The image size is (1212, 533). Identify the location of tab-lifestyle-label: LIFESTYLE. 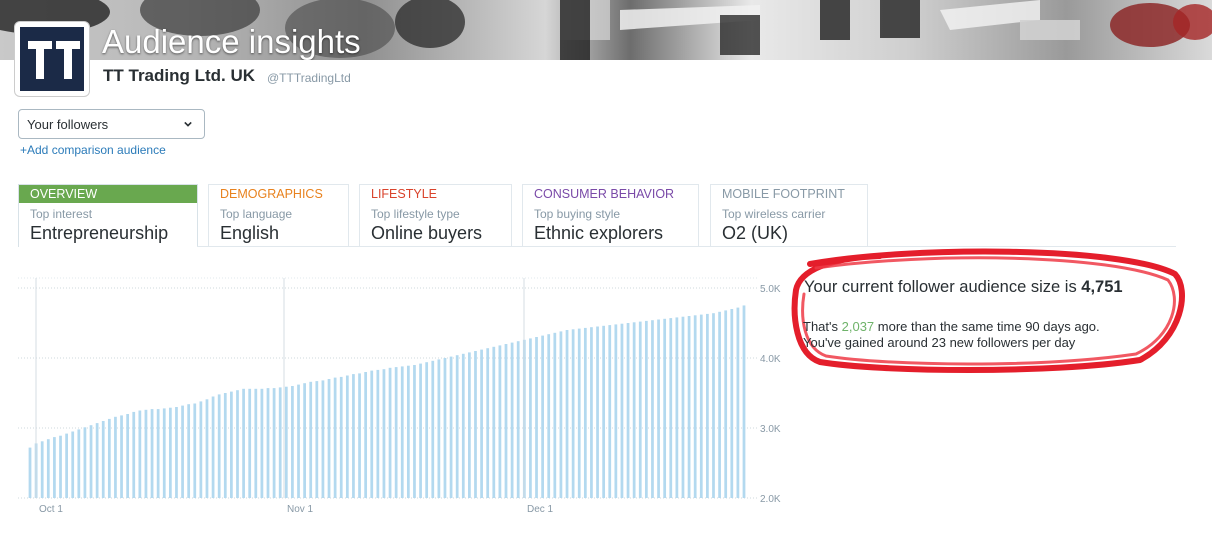
(404, 194).